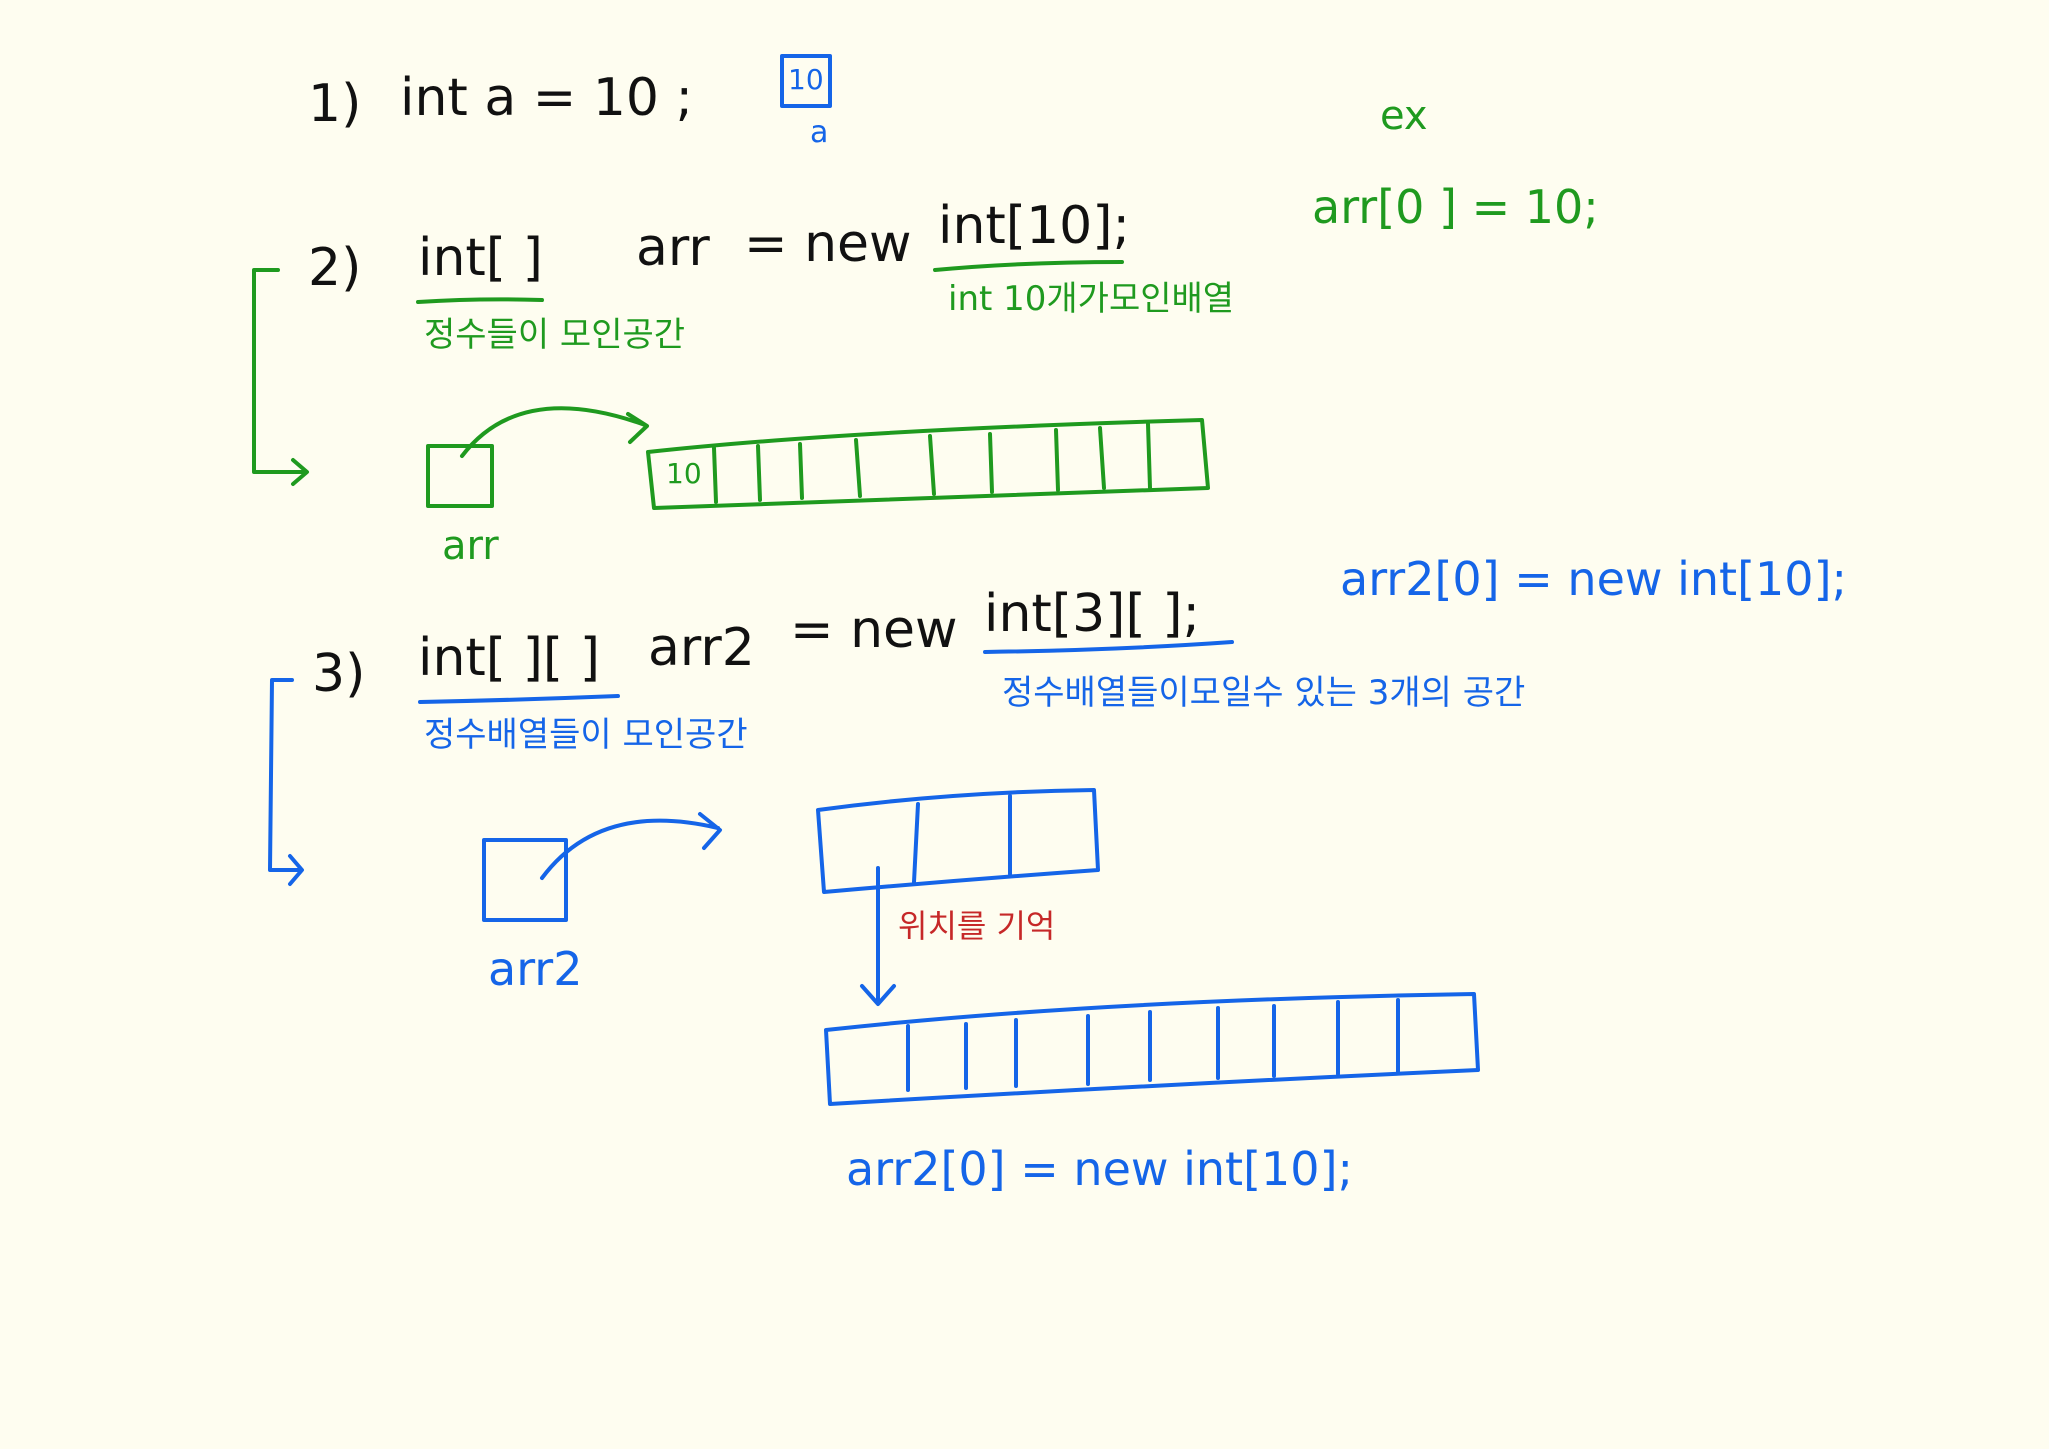 The image size is (2049, 1449). What do you see at coordinates (509, 658) in the screenshot?
I see `decl-type-3: int[ ][ ]` at bounding box center [509, 658].